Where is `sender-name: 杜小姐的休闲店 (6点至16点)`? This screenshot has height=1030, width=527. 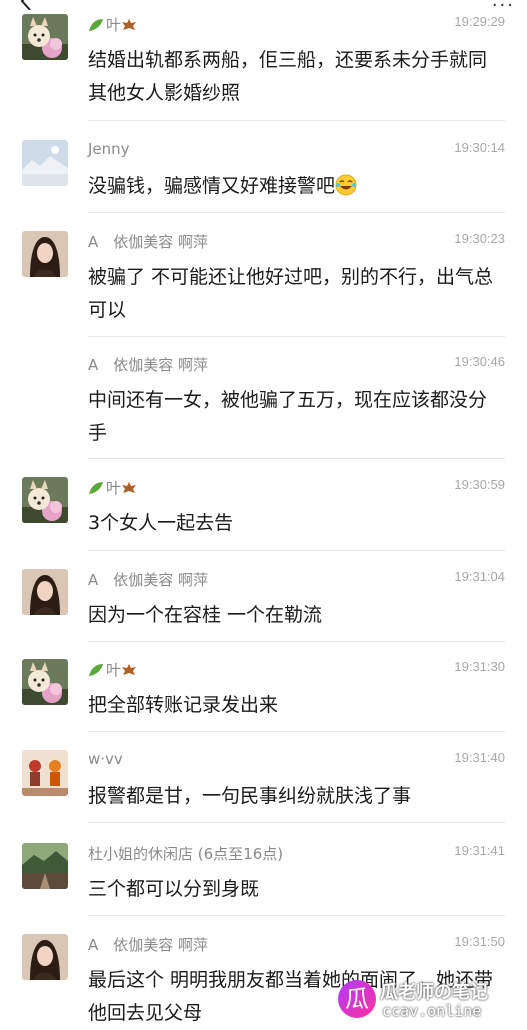 sender-name: 杜小姐的休闲店 (6点至16点) is located at coordinates (186, 854).